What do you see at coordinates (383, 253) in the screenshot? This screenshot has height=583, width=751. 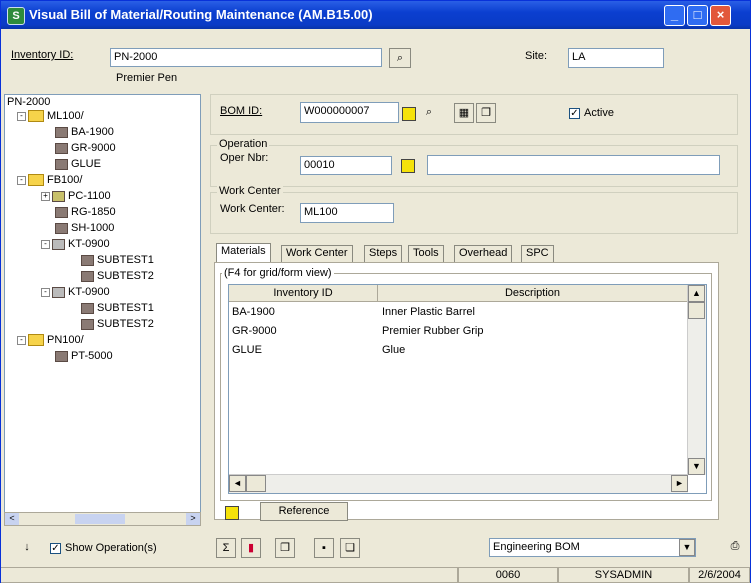 I see `tab-steps: Steps` at bounding box center [383, 253].